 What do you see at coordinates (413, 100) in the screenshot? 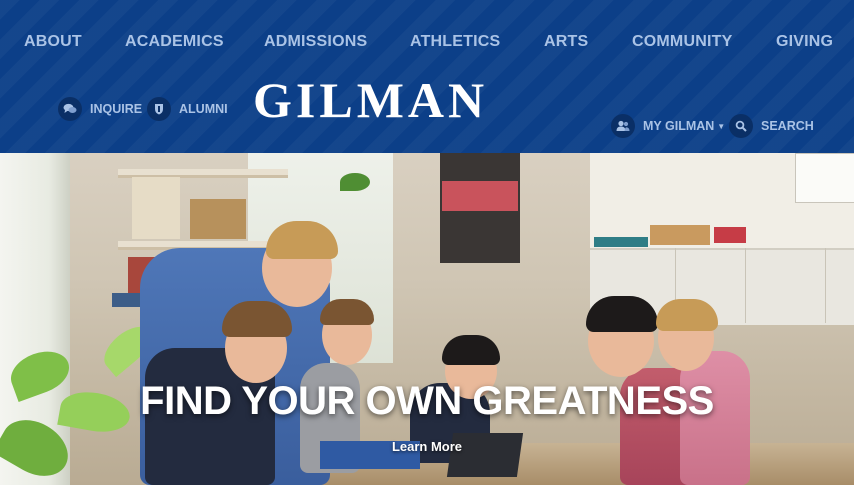
I see `gilman-logo: GILMAN` at bounding box center [413, 100].